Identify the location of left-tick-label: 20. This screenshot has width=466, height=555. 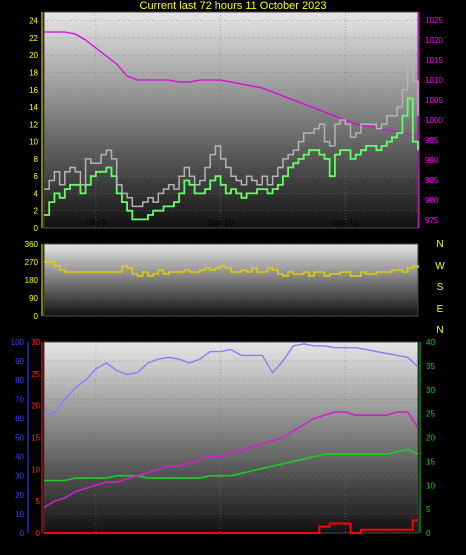
(33, 55).